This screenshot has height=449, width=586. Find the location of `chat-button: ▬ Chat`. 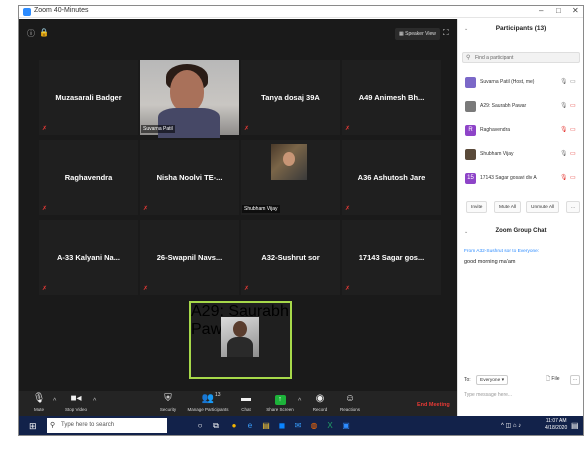

chat-button: ▬ Chat is located at coordinates (246, 402).